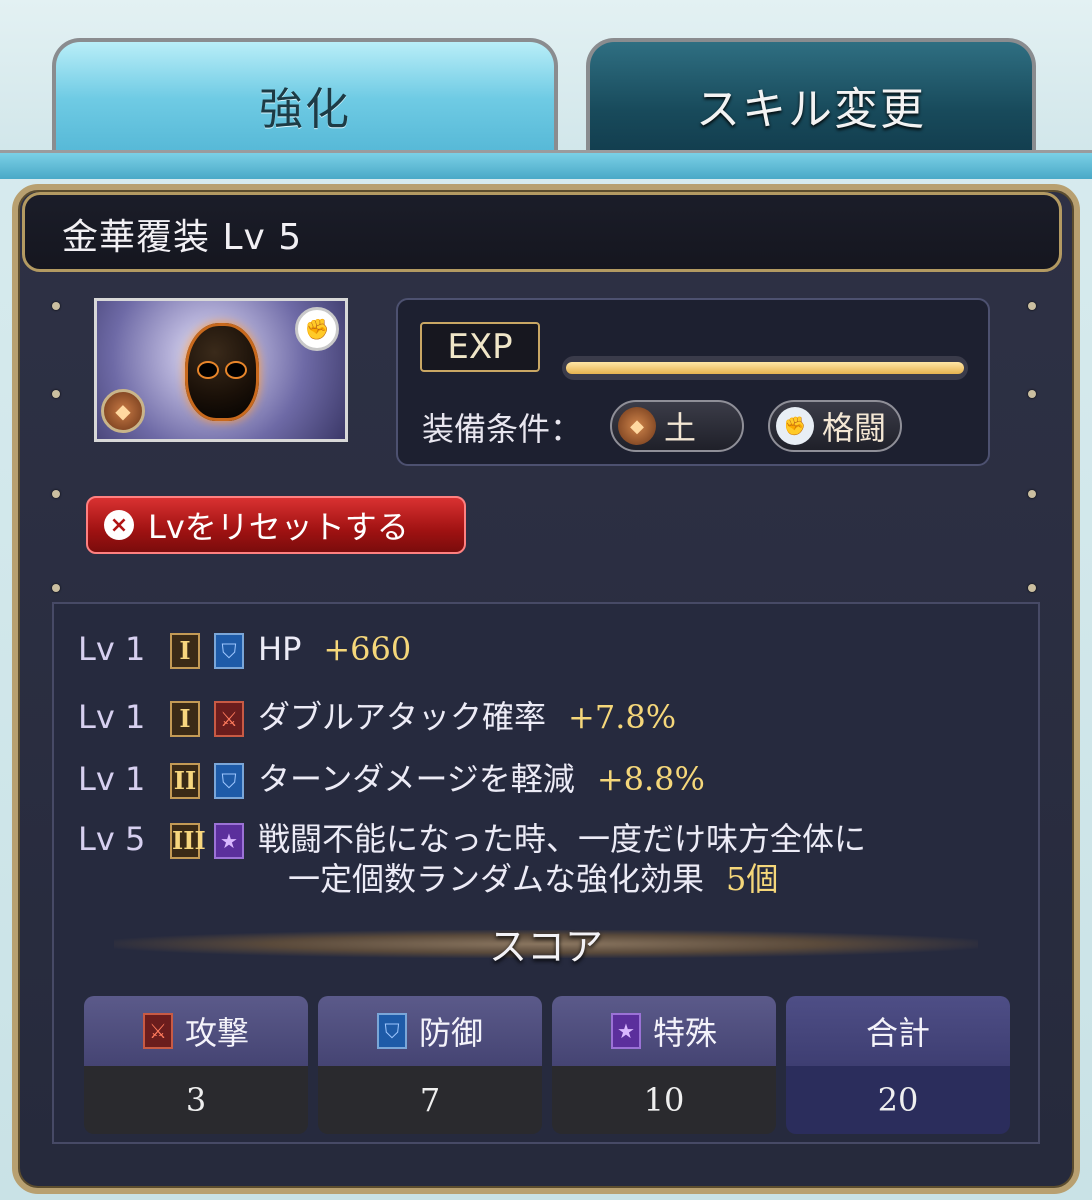 The height and width of the screenshot is (1200, 1092). What do you see at coordinates (196, 1100) in the screenshot?
I see `score-attack-value: 3` at bounding box center [196, 1100].